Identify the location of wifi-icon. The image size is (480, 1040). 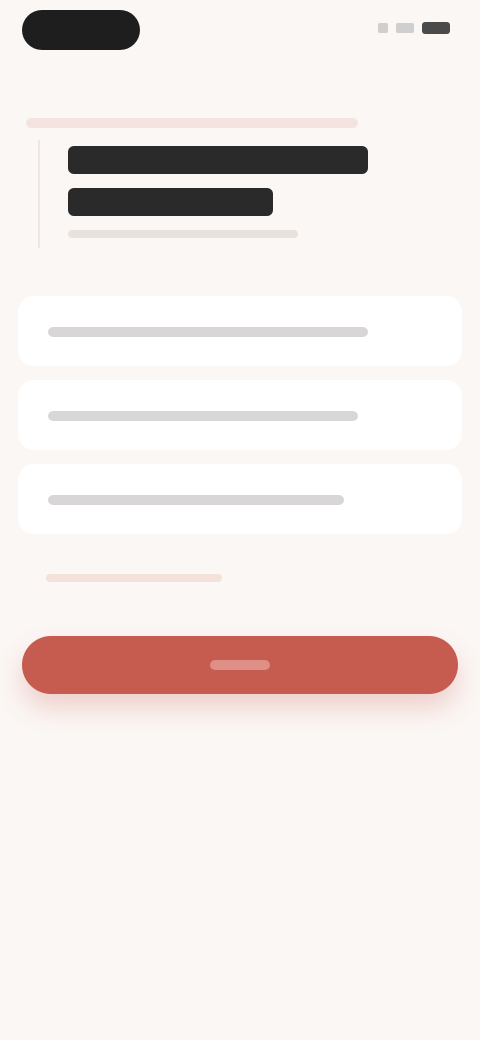
(405, 28).